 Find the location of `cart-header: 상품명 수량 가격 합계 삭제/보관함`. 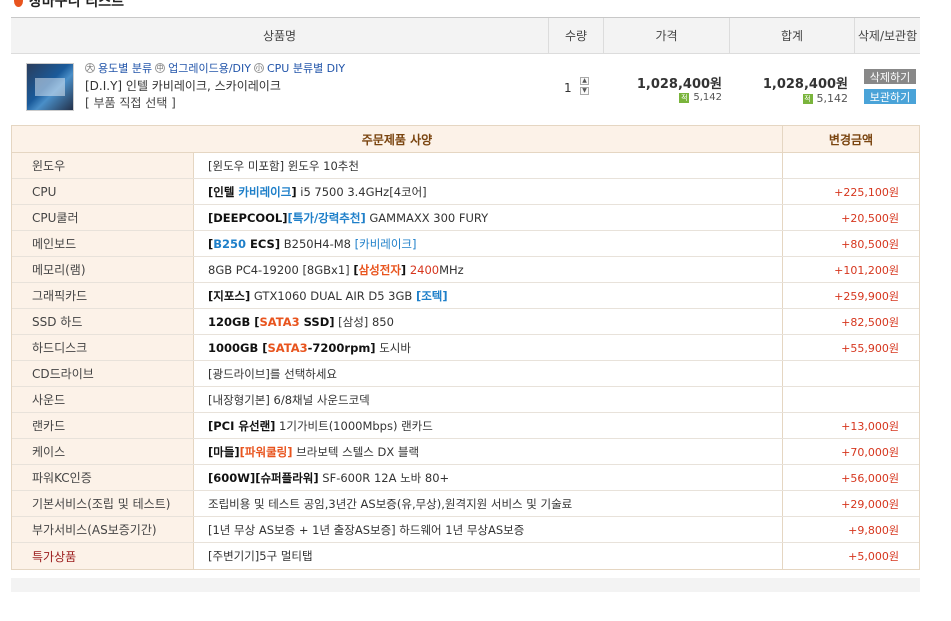

cart-header: 상품명 수량 가격 합계 삭제/보관함 is located at coordinates (465, 35).